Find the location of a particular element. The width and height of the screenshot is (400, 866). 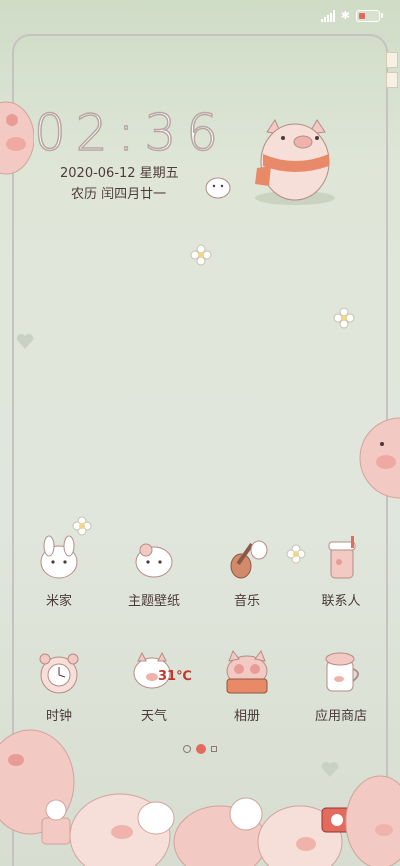

app-store-icon is located at coordinates (341, 673).